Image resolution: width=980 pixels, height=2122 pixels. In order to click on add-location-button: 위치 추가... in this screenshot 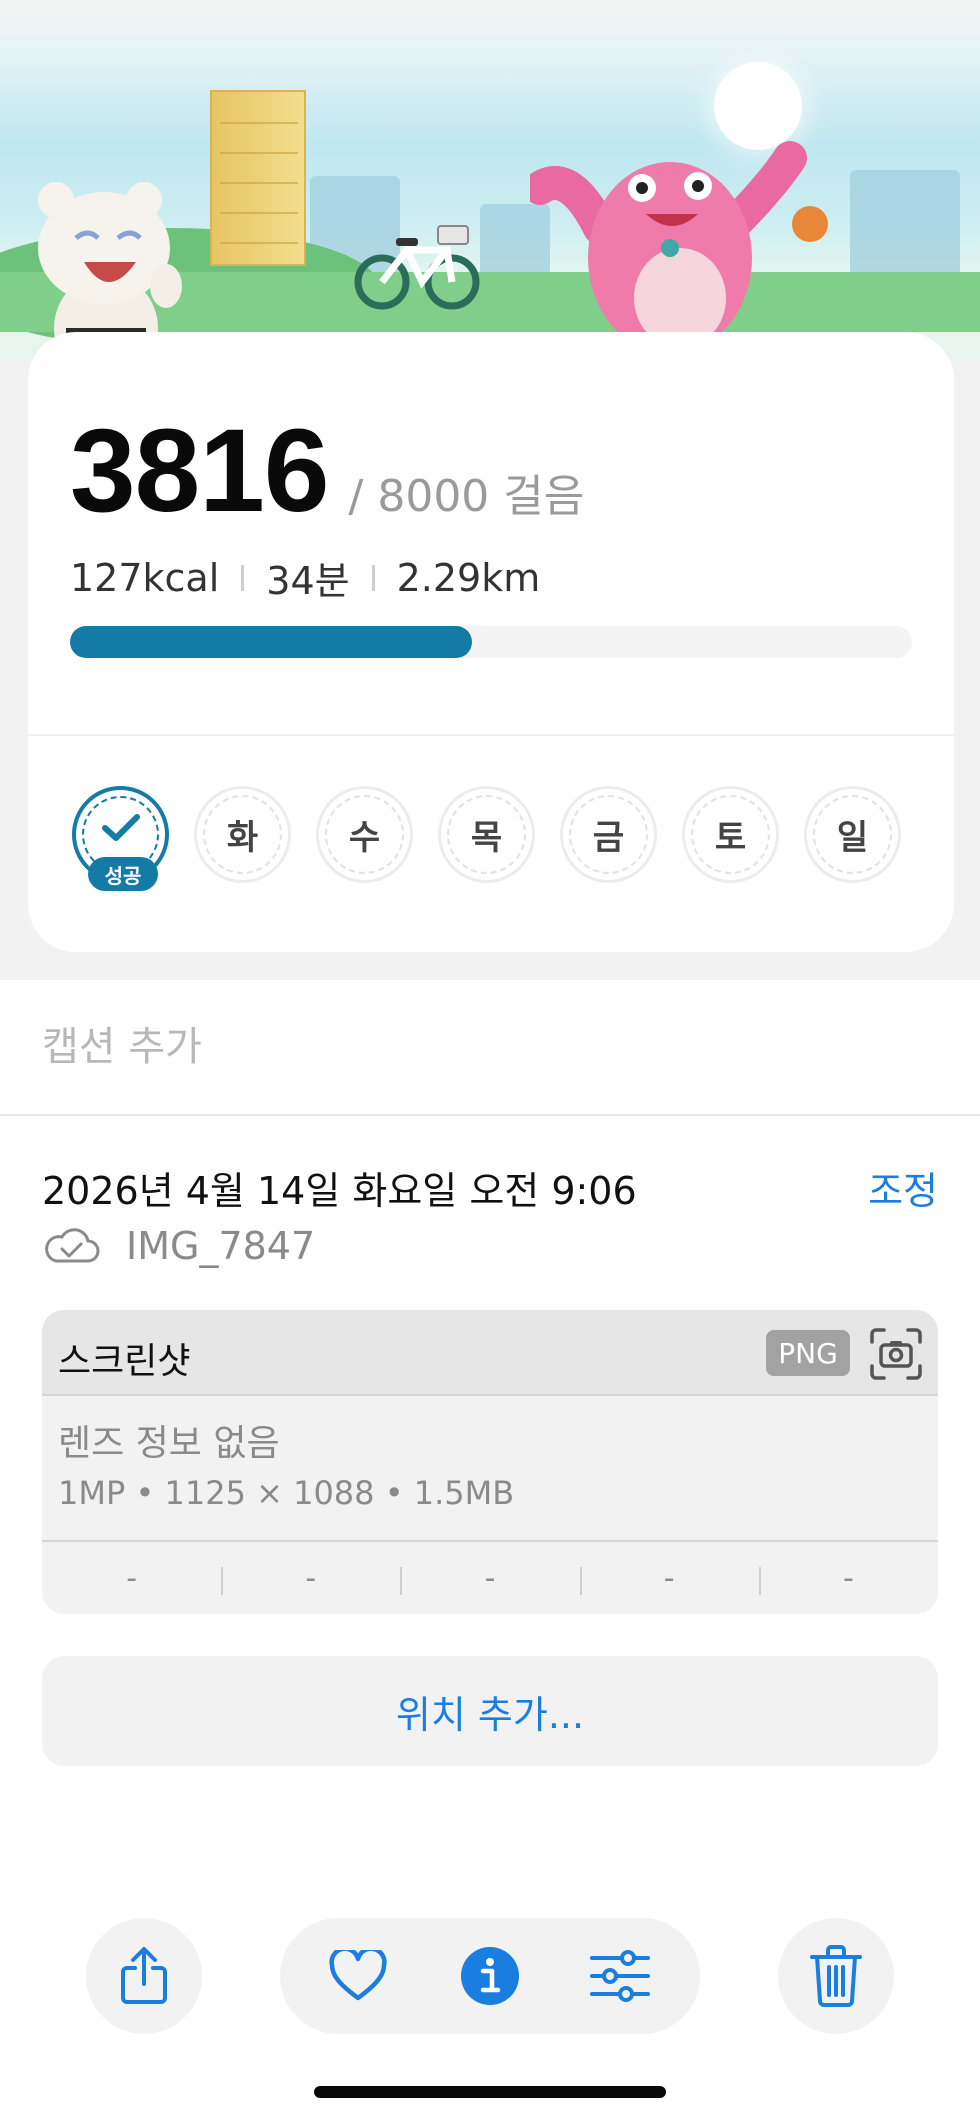, I will do `click(490, 1711)`.